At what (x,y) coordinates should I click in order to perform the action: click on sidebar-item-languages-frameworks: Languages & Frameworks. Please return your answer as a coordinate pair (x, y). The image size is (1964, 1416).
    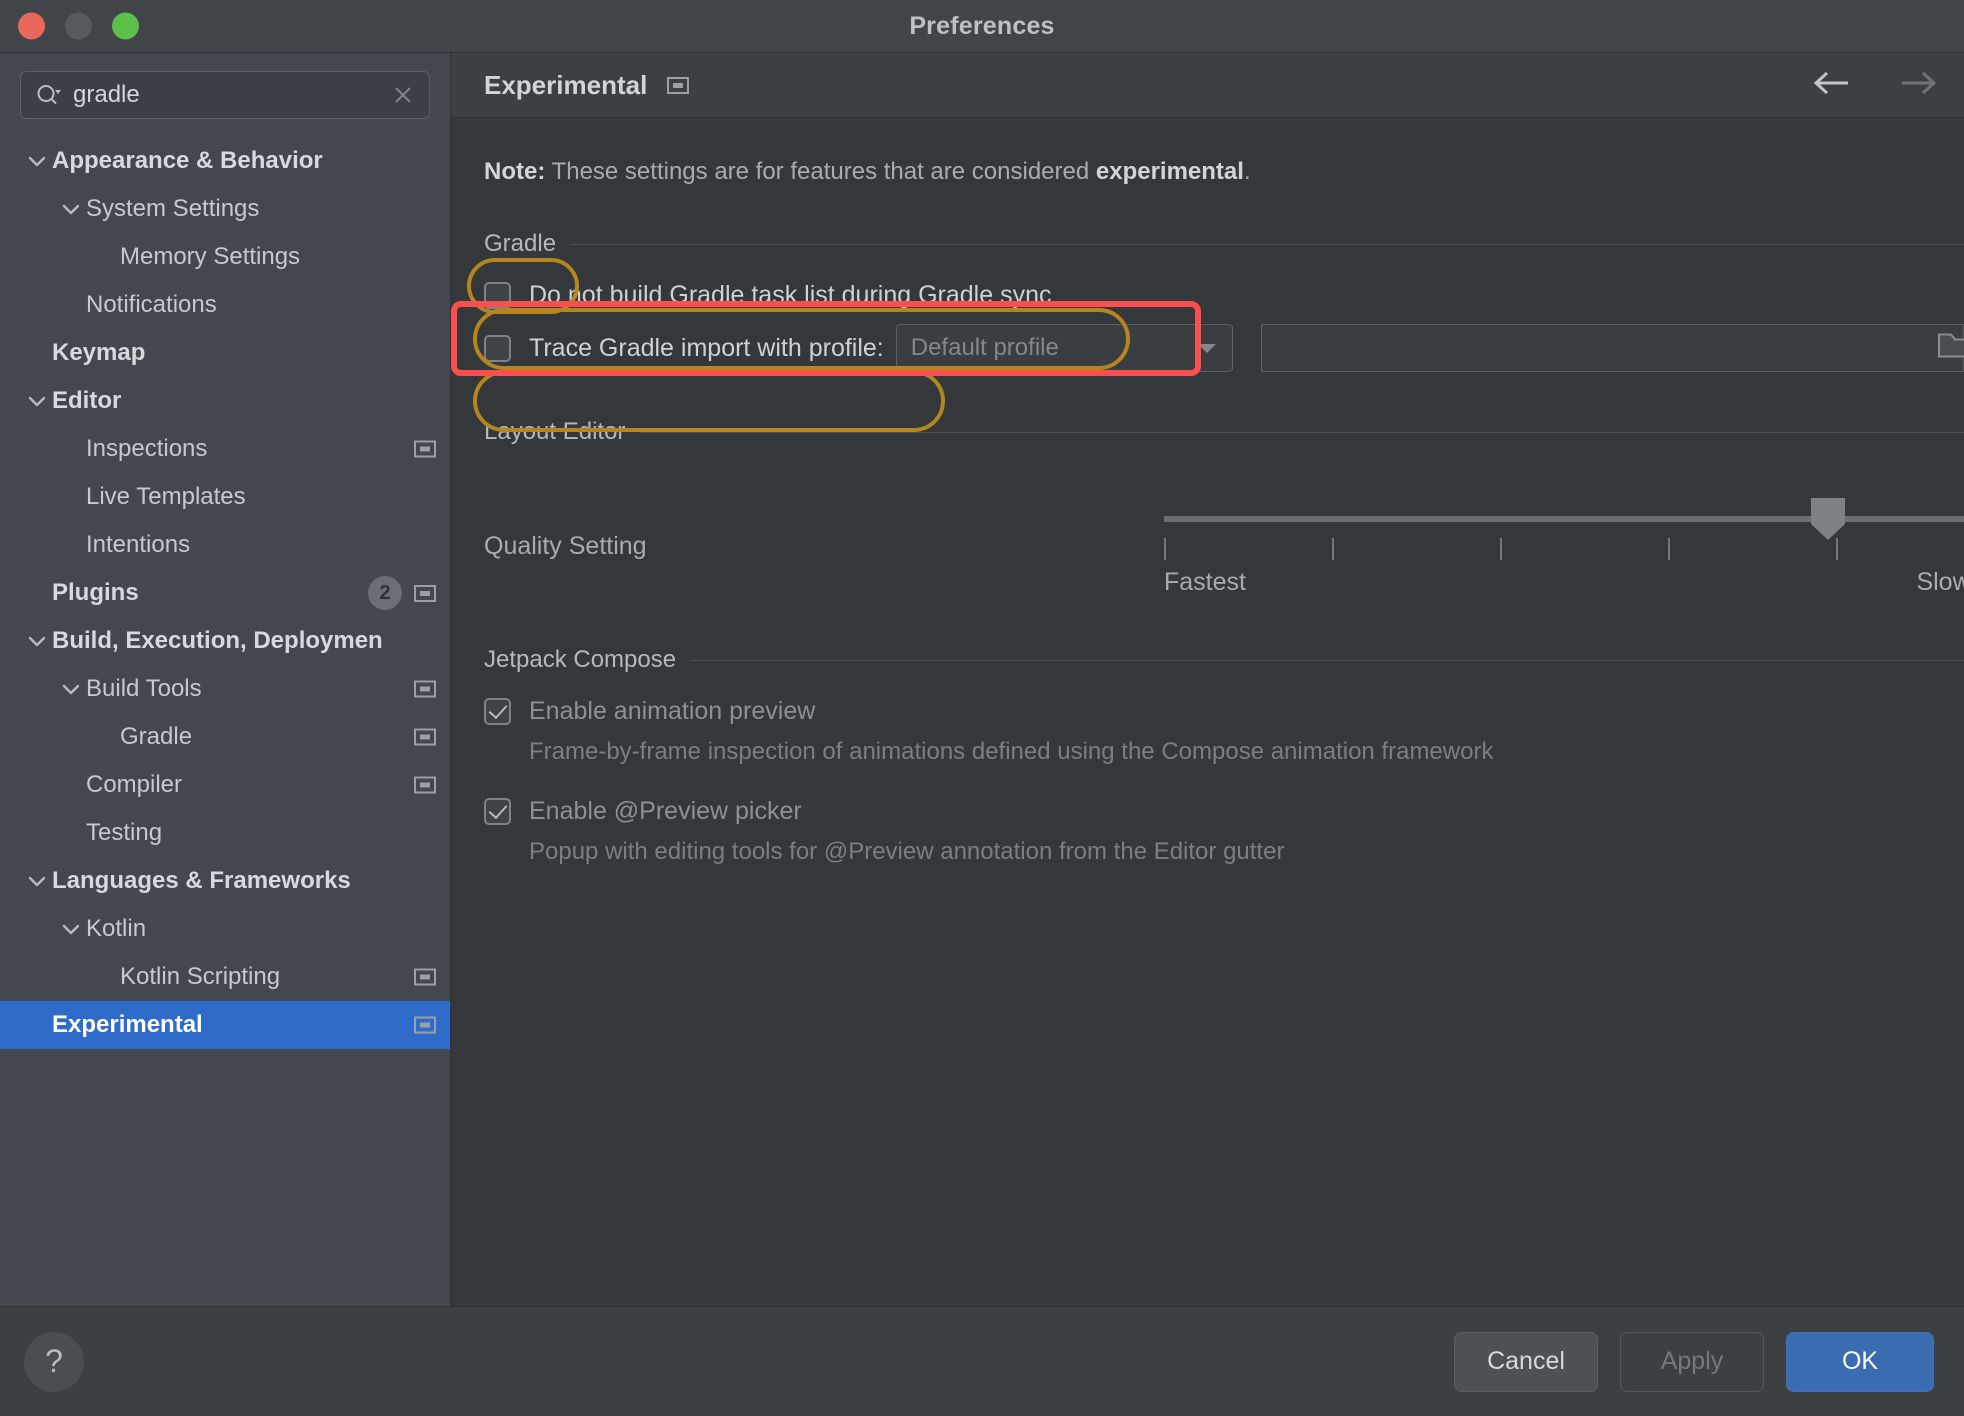
    Looking at the image, I should click on (225, 881).